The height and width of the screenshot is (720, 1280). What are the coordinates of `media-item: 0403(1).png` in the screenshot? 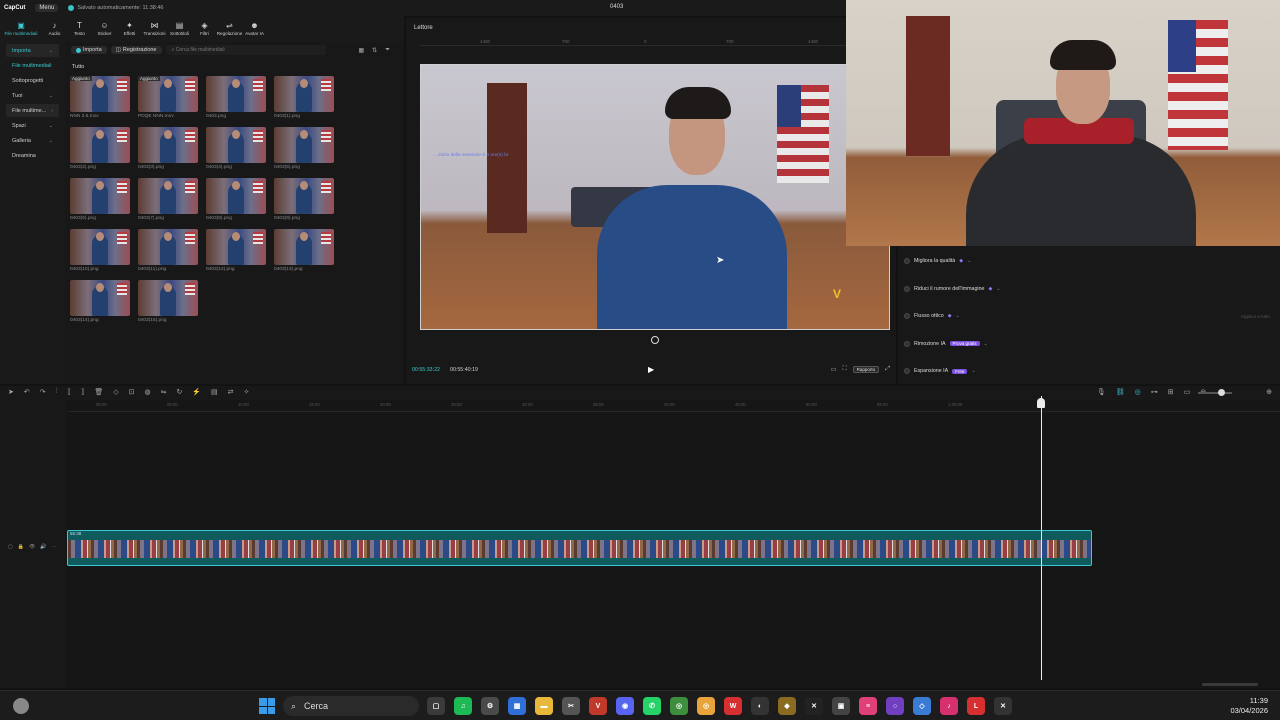 It's located at (304, 97).